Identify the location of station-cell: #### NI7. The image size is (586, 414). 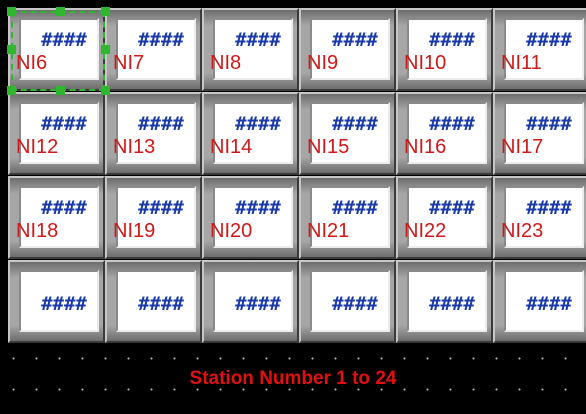
(153, 49).